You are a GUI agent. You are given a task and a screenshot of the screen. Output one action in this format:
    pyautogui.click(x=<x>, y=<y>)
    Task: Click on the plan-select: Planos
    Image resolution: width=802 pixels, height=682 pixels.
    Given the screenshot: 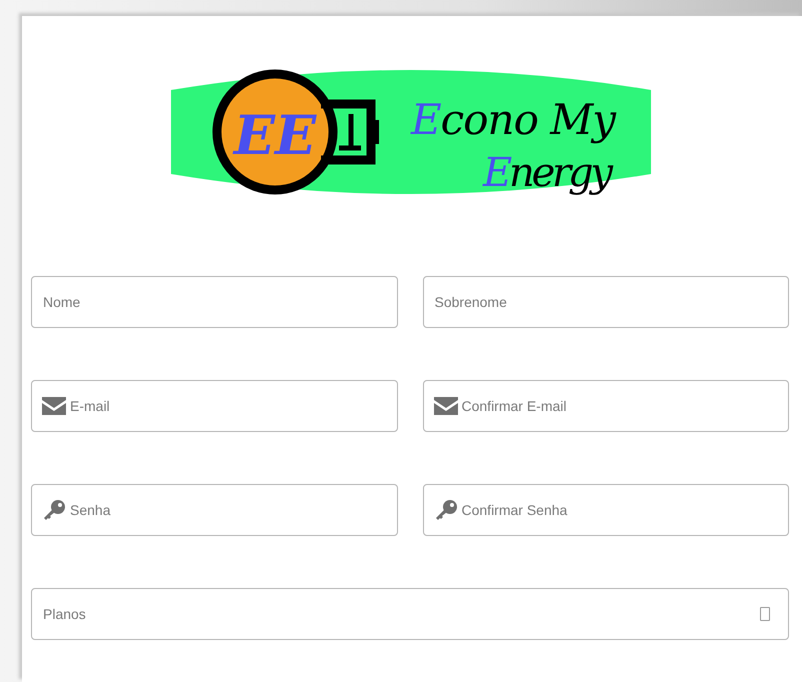 What is the action you would take?
    pyautogui.click(x=410, y=614)
    